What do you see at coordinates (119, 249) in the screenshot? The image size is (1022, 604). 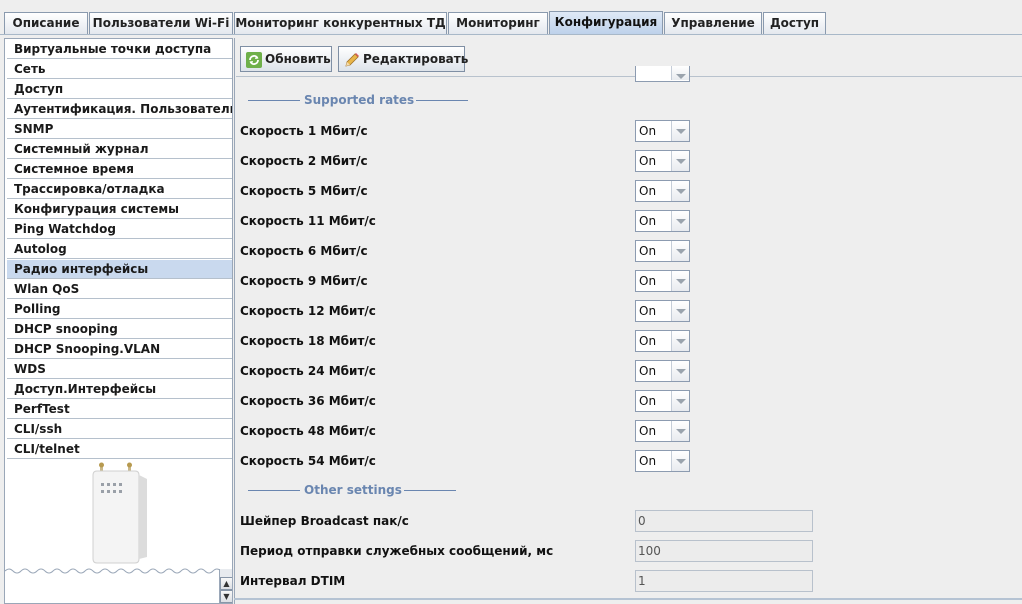 I see `sidebar-item-autolog: Autolog` at bounding box center [119, 249].